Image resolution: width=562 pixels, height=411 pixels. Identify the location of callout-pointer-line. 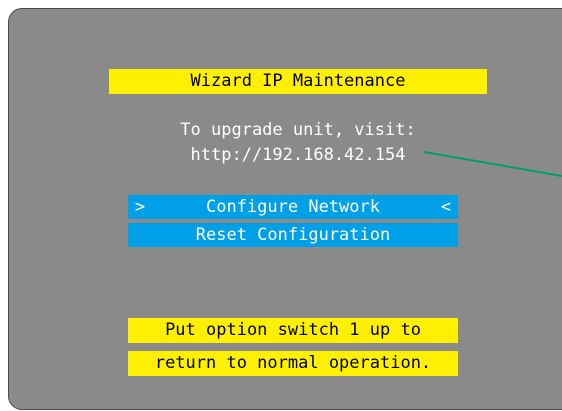
(492, 164).